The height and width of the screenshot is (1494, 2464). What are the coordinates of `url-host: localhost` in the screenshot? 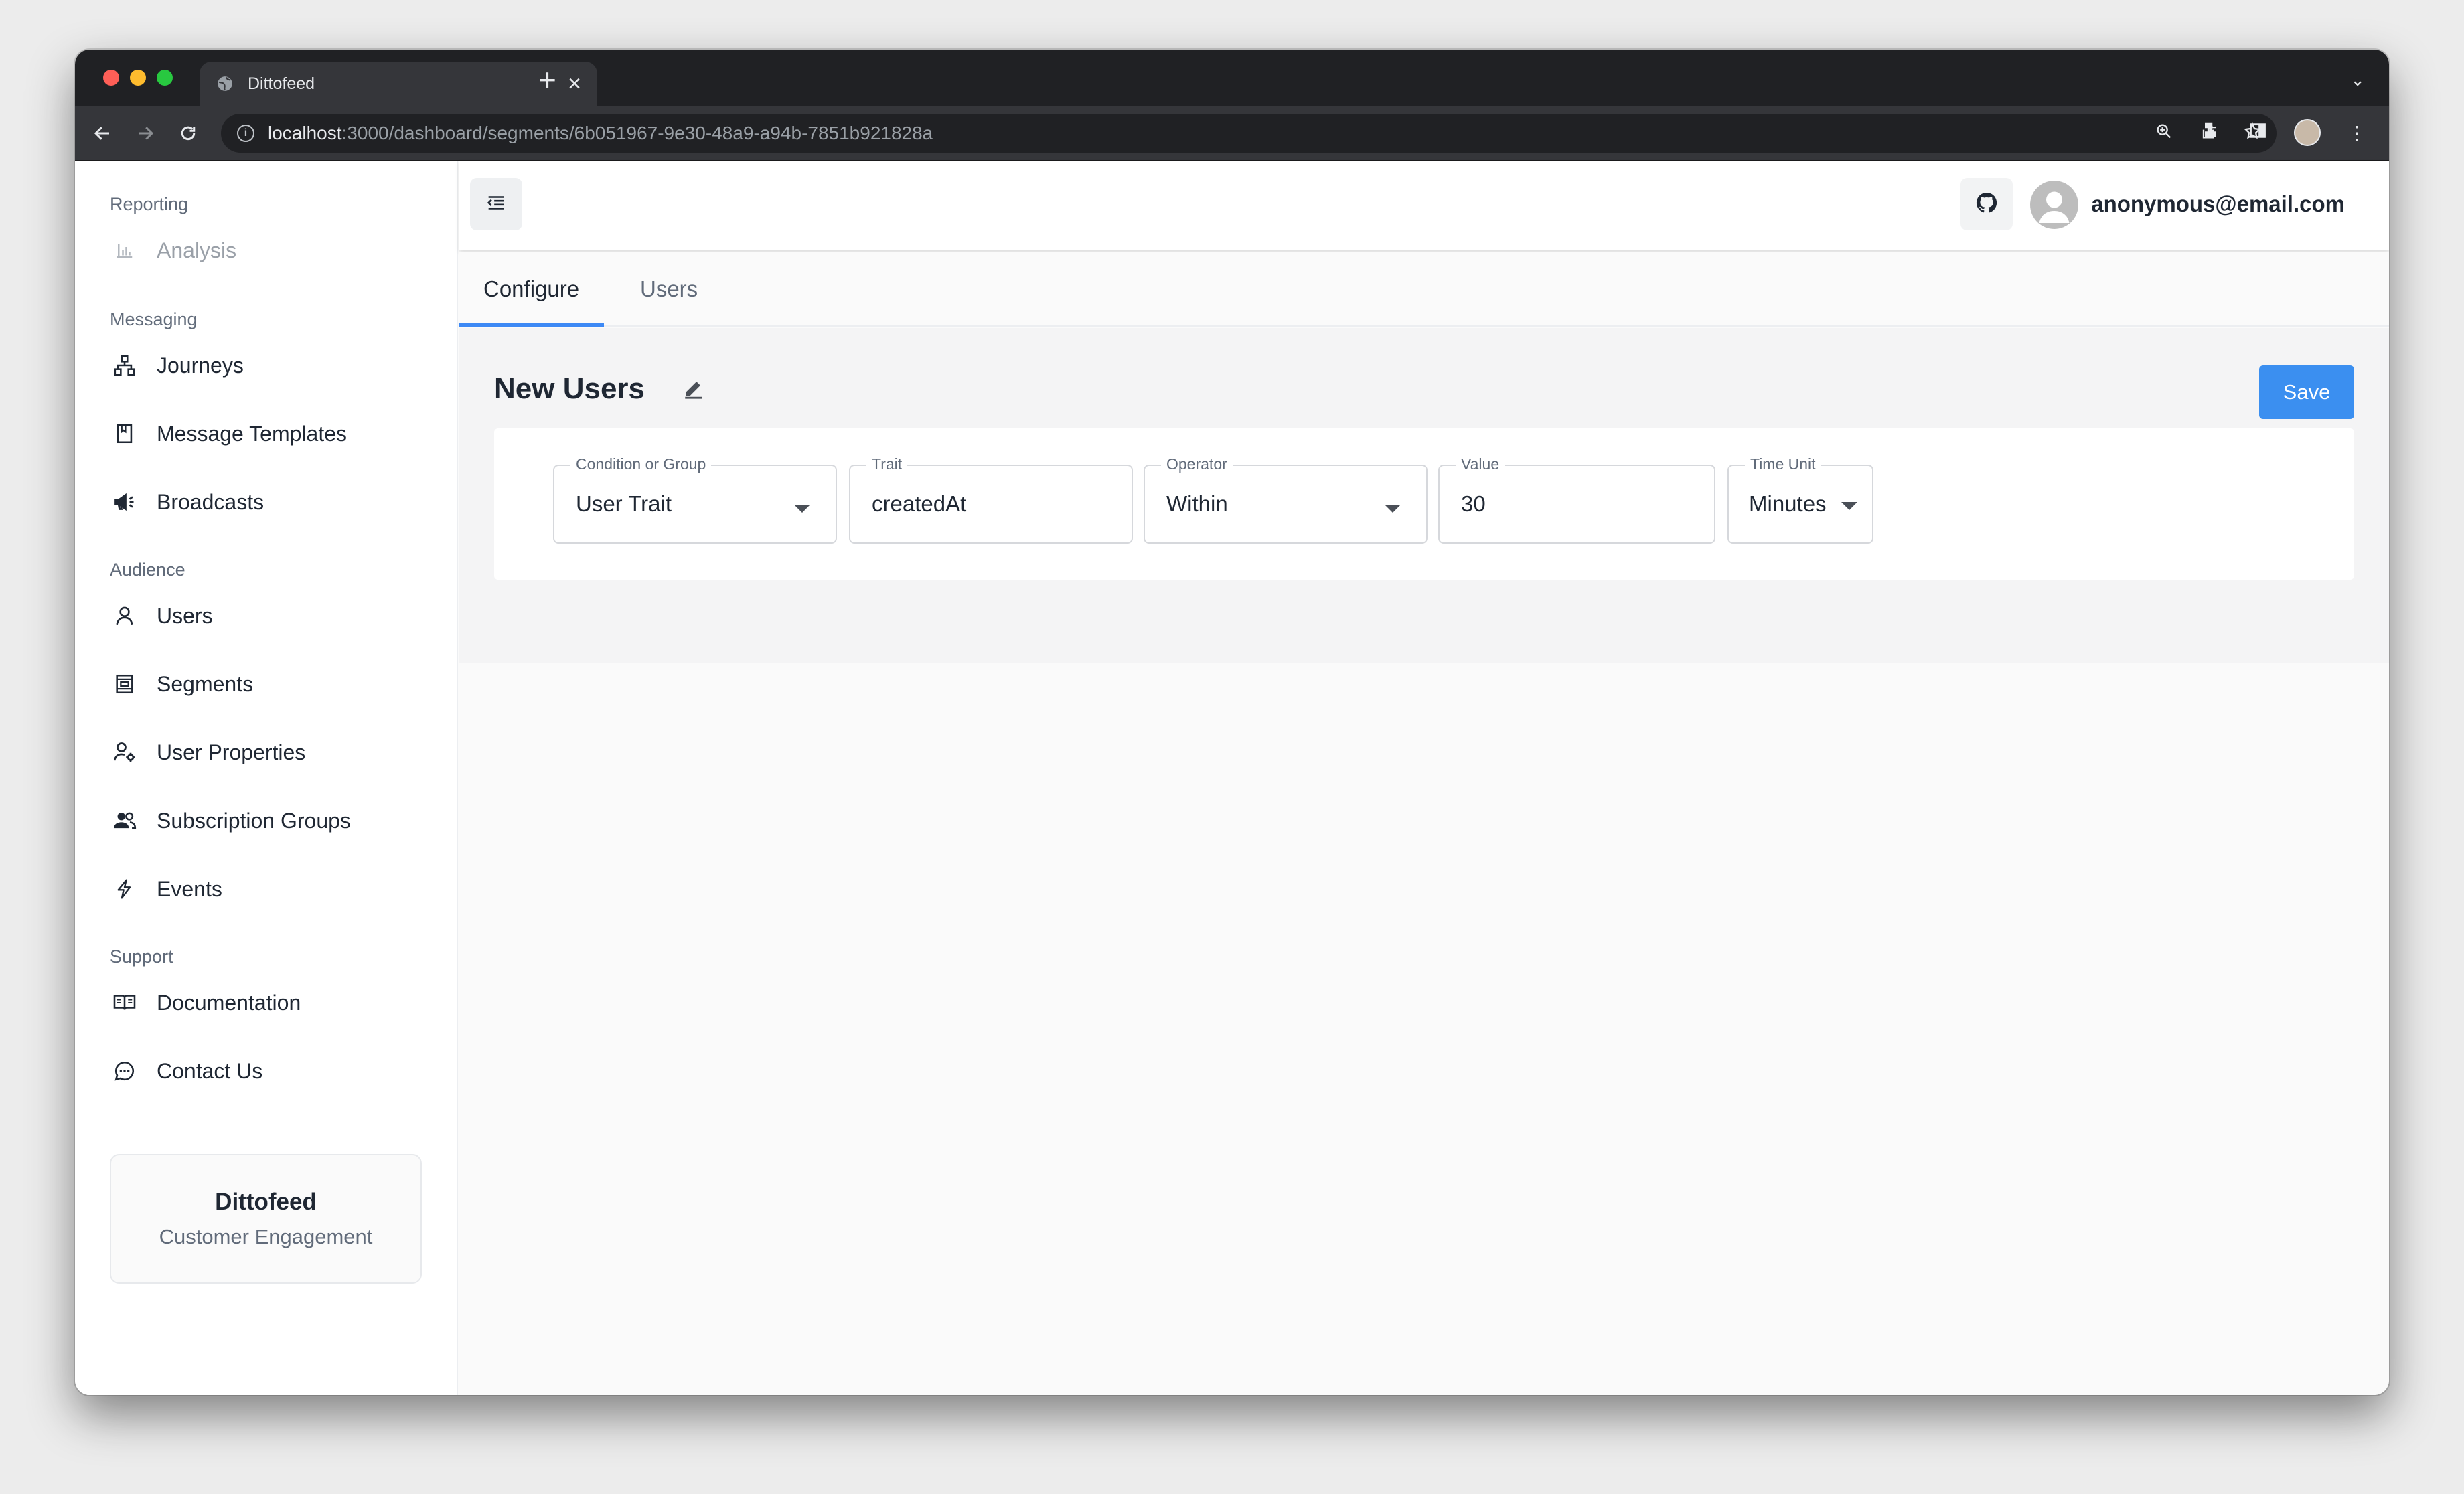 It's located at (305, 132).